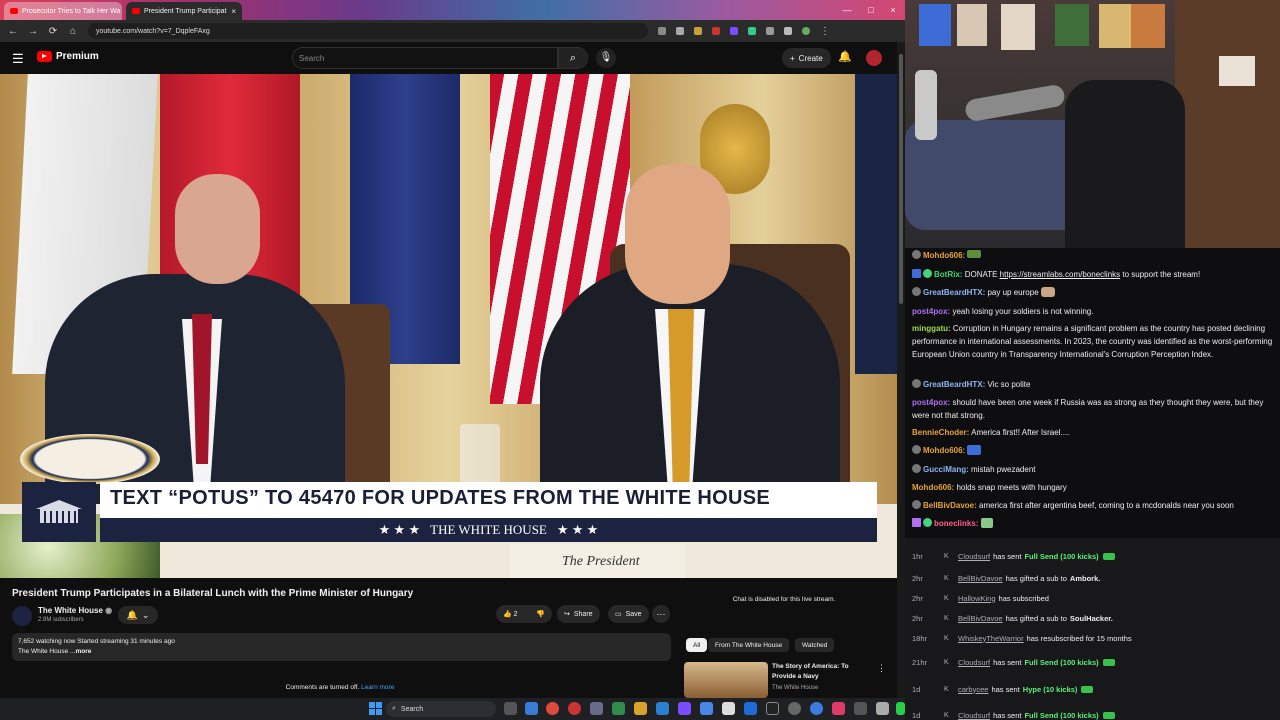 This screenshot has height=720, width=1280. Describe the element at coordinates (73, 31) in the screenshot. I see `home-icon: ⌂` at that location.